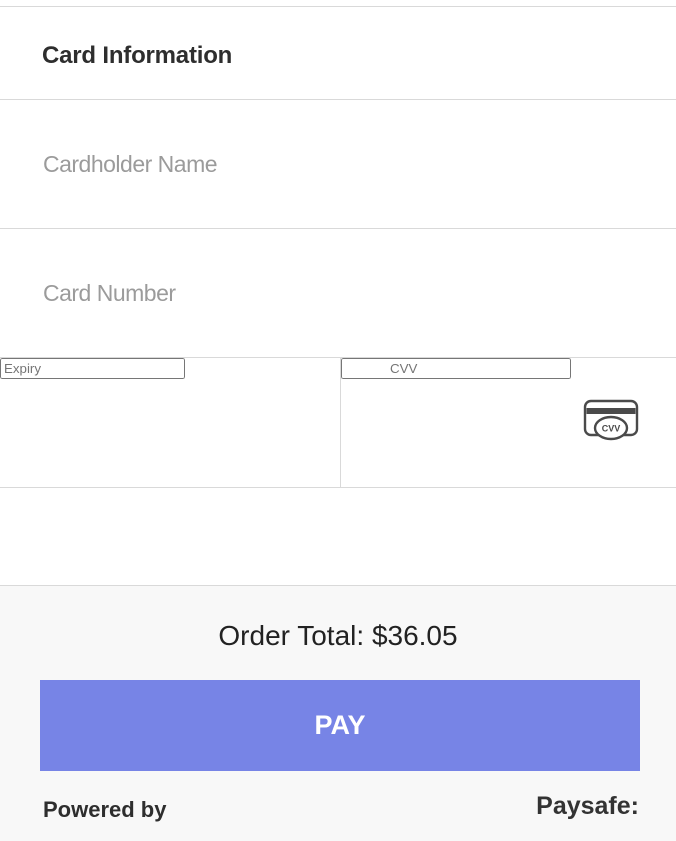  I want to click on cvv-cell: CVV, so click(508, 422).